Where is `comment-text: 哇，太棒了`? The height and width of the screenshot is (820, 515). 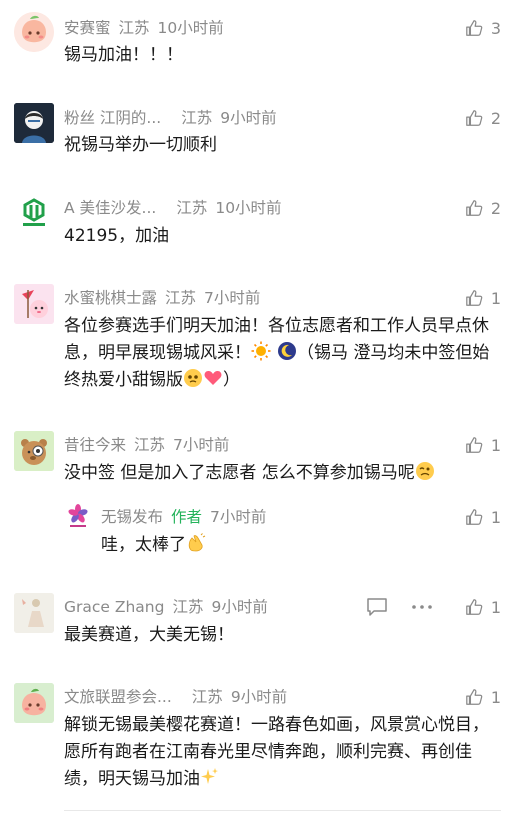 comment-text: 哇，太棒了 is located at coordinates (308, 545).